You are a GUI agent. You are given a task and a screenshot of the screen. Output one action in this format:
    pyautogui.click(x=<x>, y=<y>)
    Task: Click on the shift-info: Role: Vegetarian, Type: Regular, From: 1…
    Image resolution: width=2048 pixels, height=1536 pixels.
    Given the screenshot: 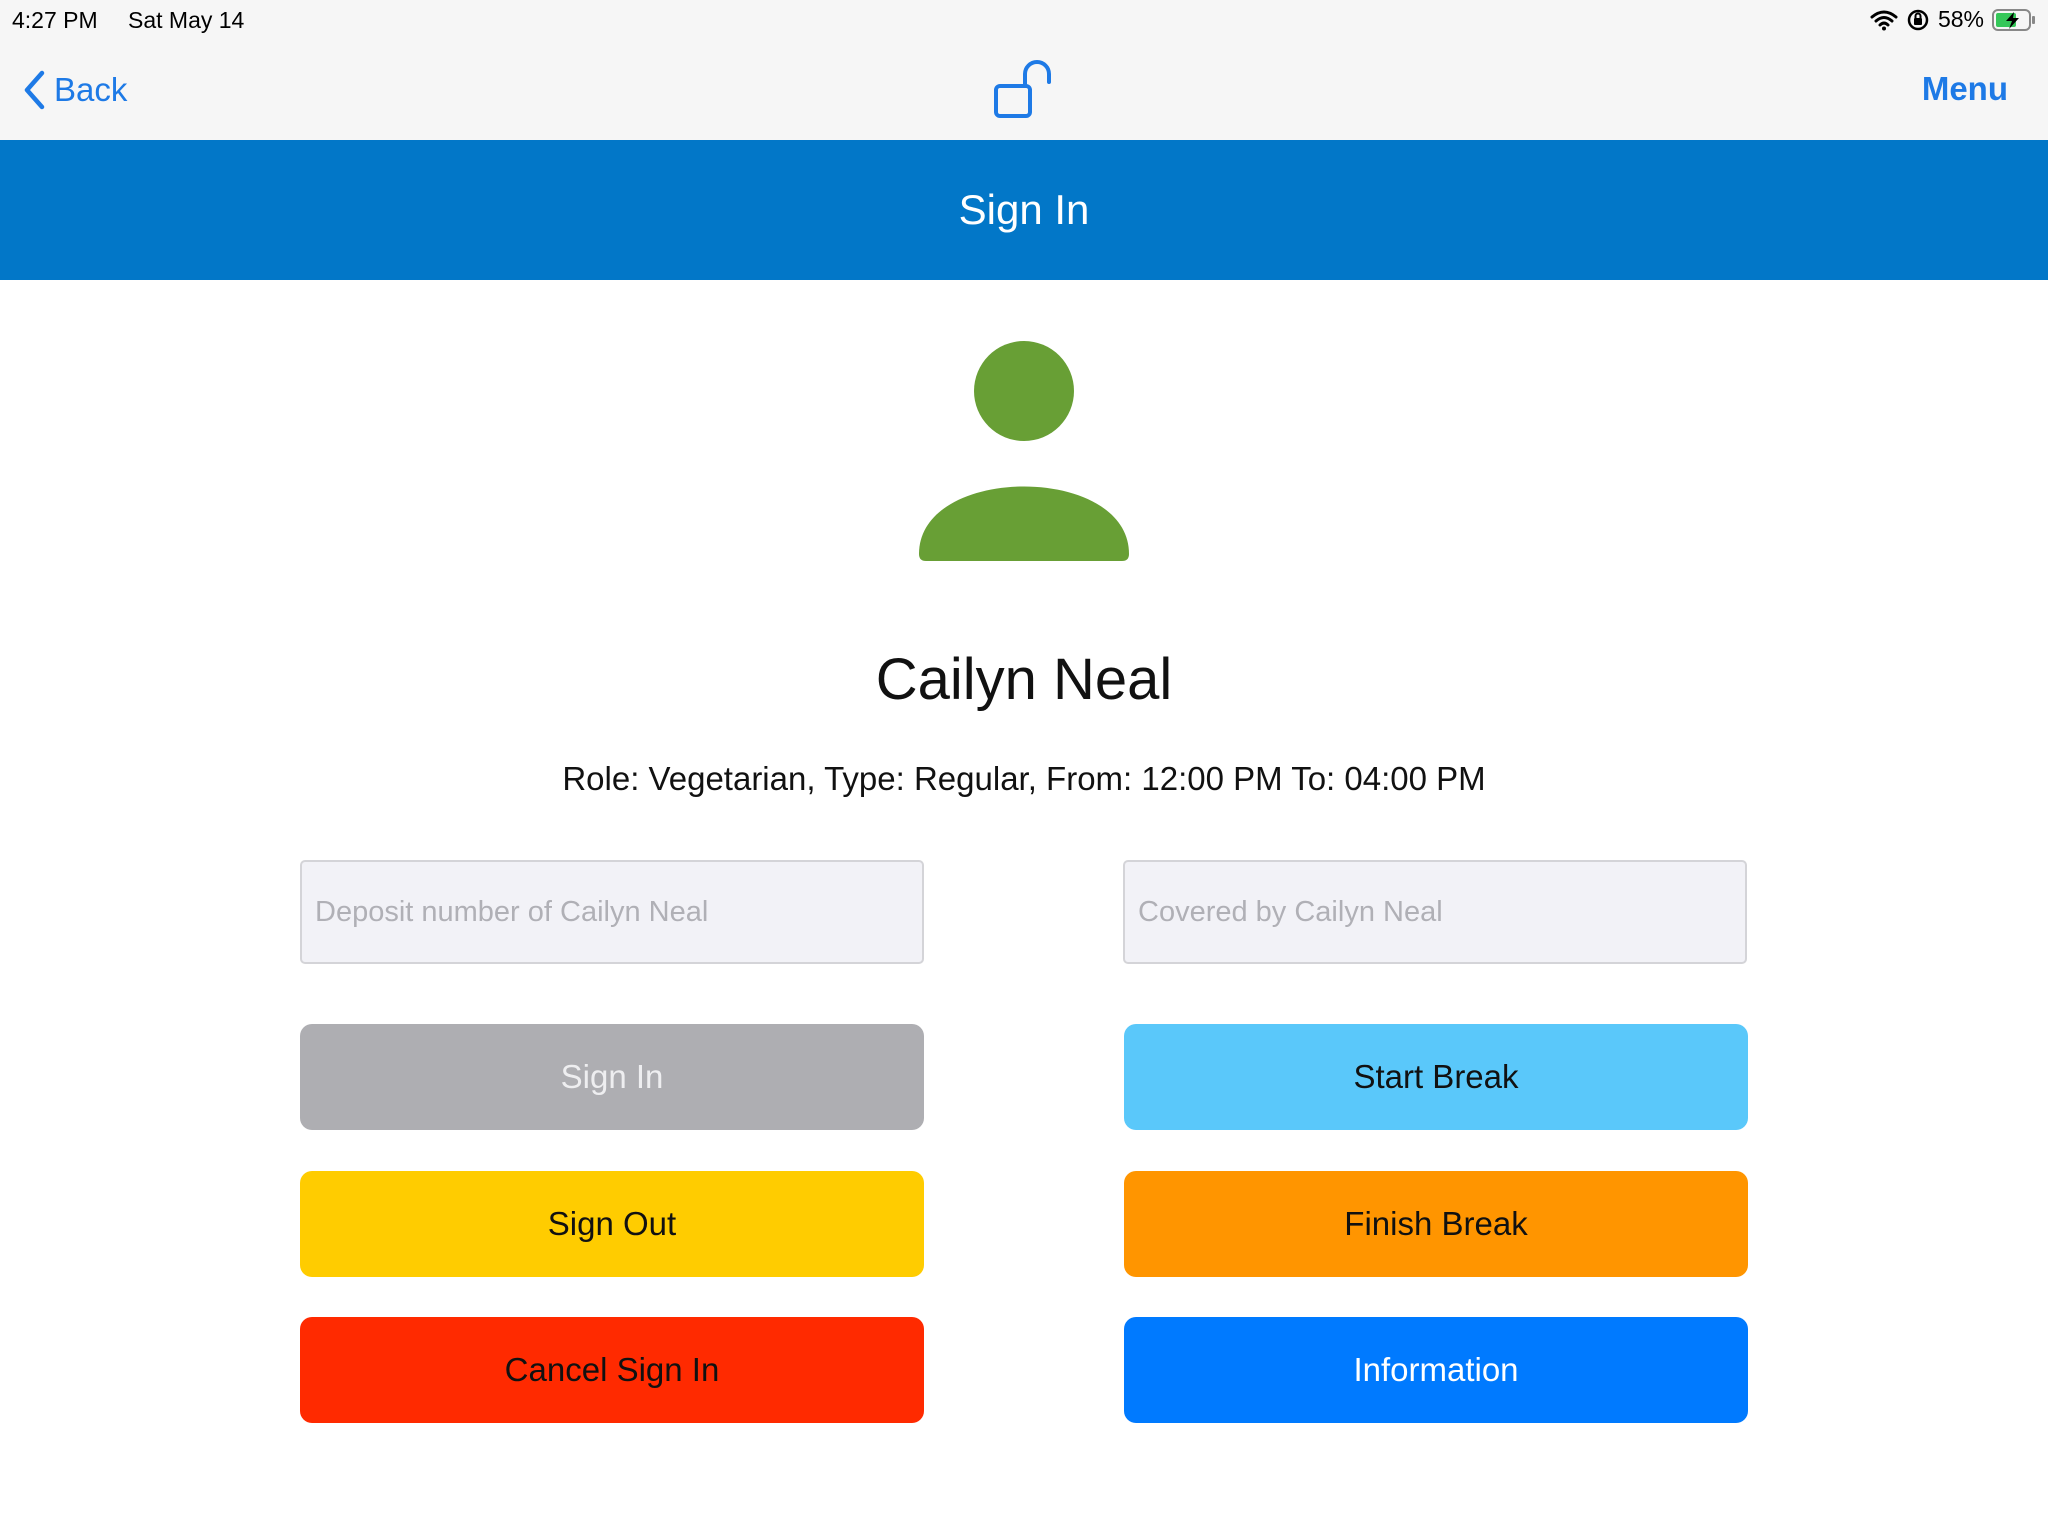 What is the action you would take?
    pyautogui.click(x=1024, y=778)
    